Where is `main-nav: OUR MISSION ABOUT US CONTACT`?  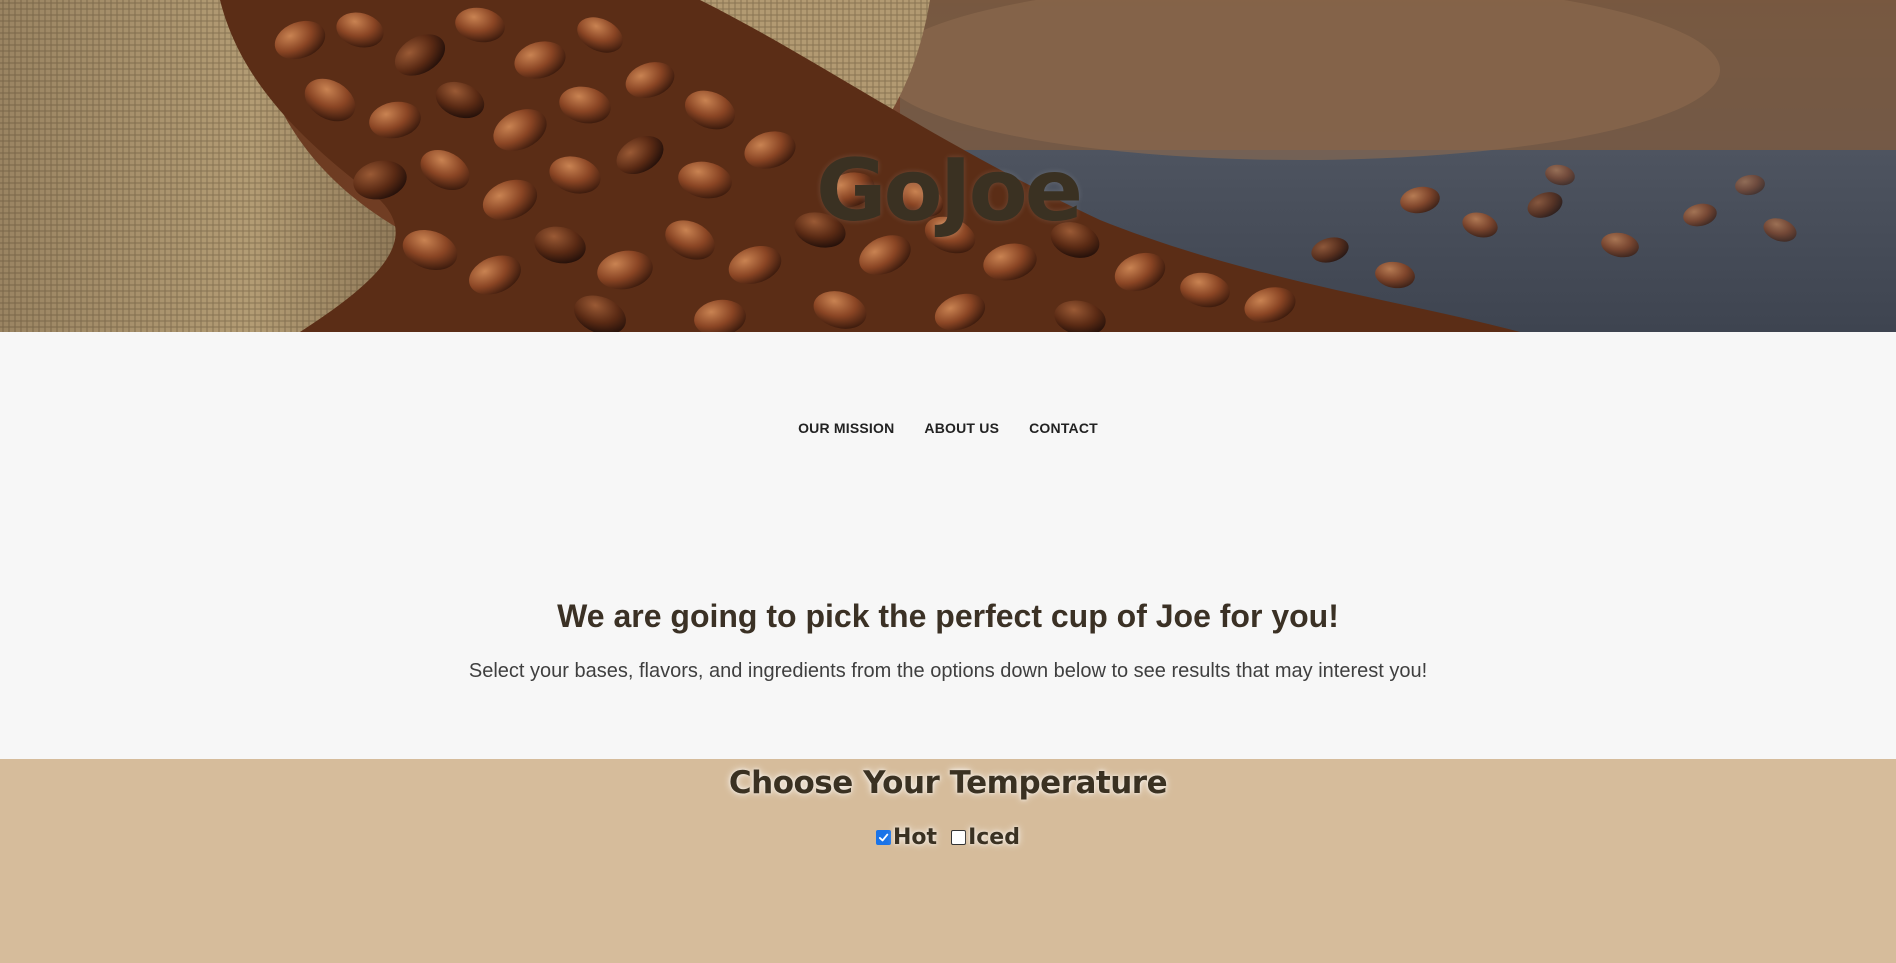 main-nav: OUR MISSION ABOUT US CONTACT is located at coordinates (948, 428).